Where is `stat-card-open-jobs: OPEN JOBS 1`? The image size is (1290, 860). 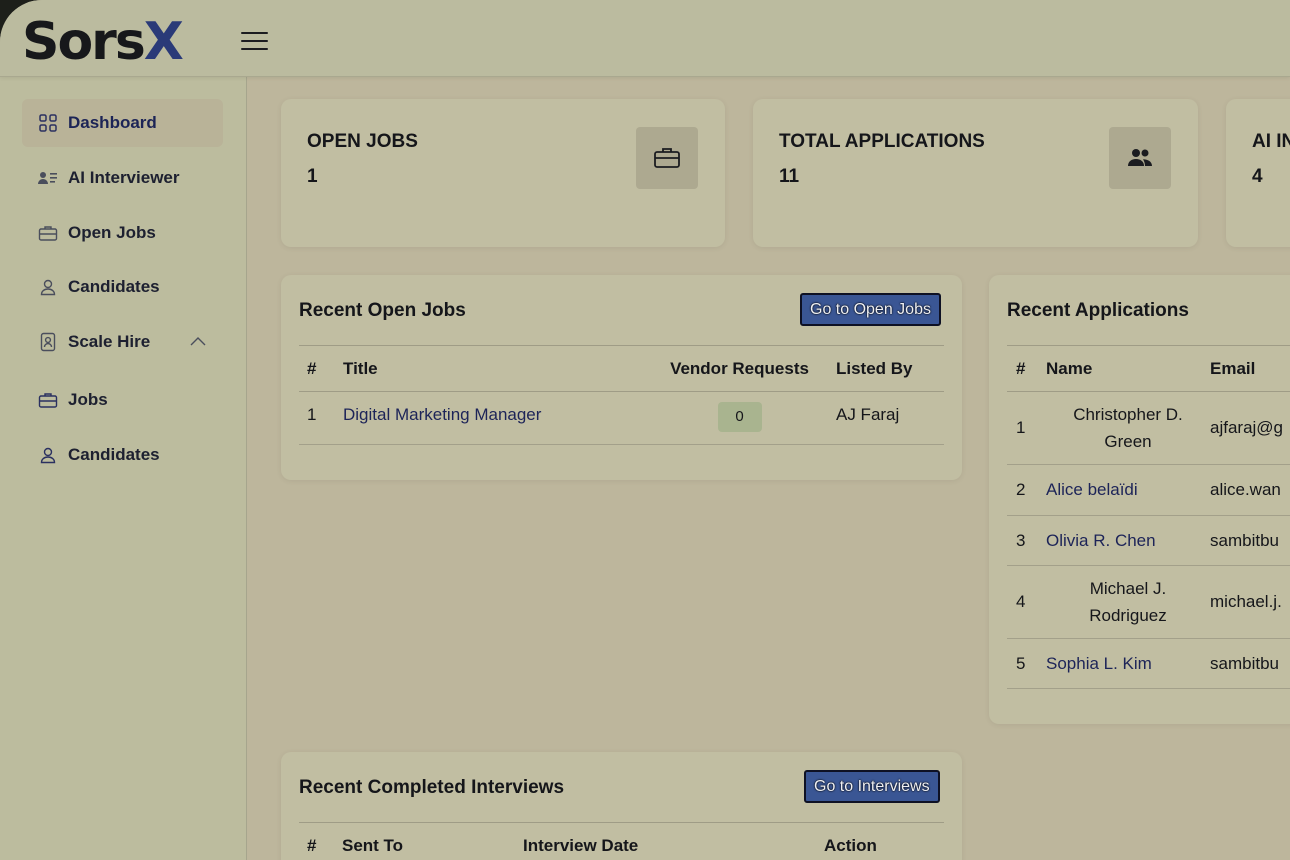
stat-card-open-jobs: OPEN JOBS 1 is located at coordinates (503, 173).